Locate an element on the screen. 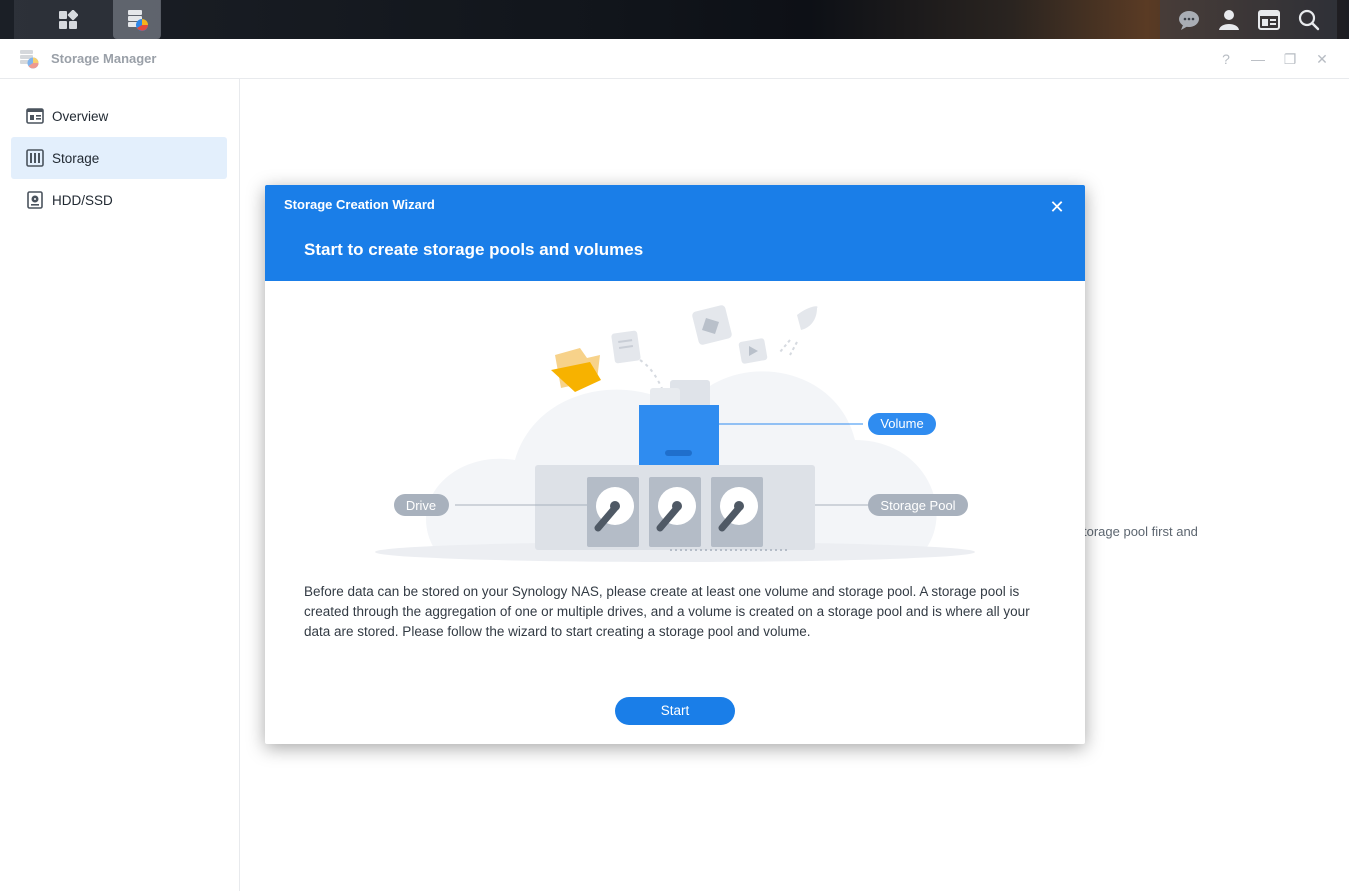  desktop-taskbar is located at coordinates (674, 19).